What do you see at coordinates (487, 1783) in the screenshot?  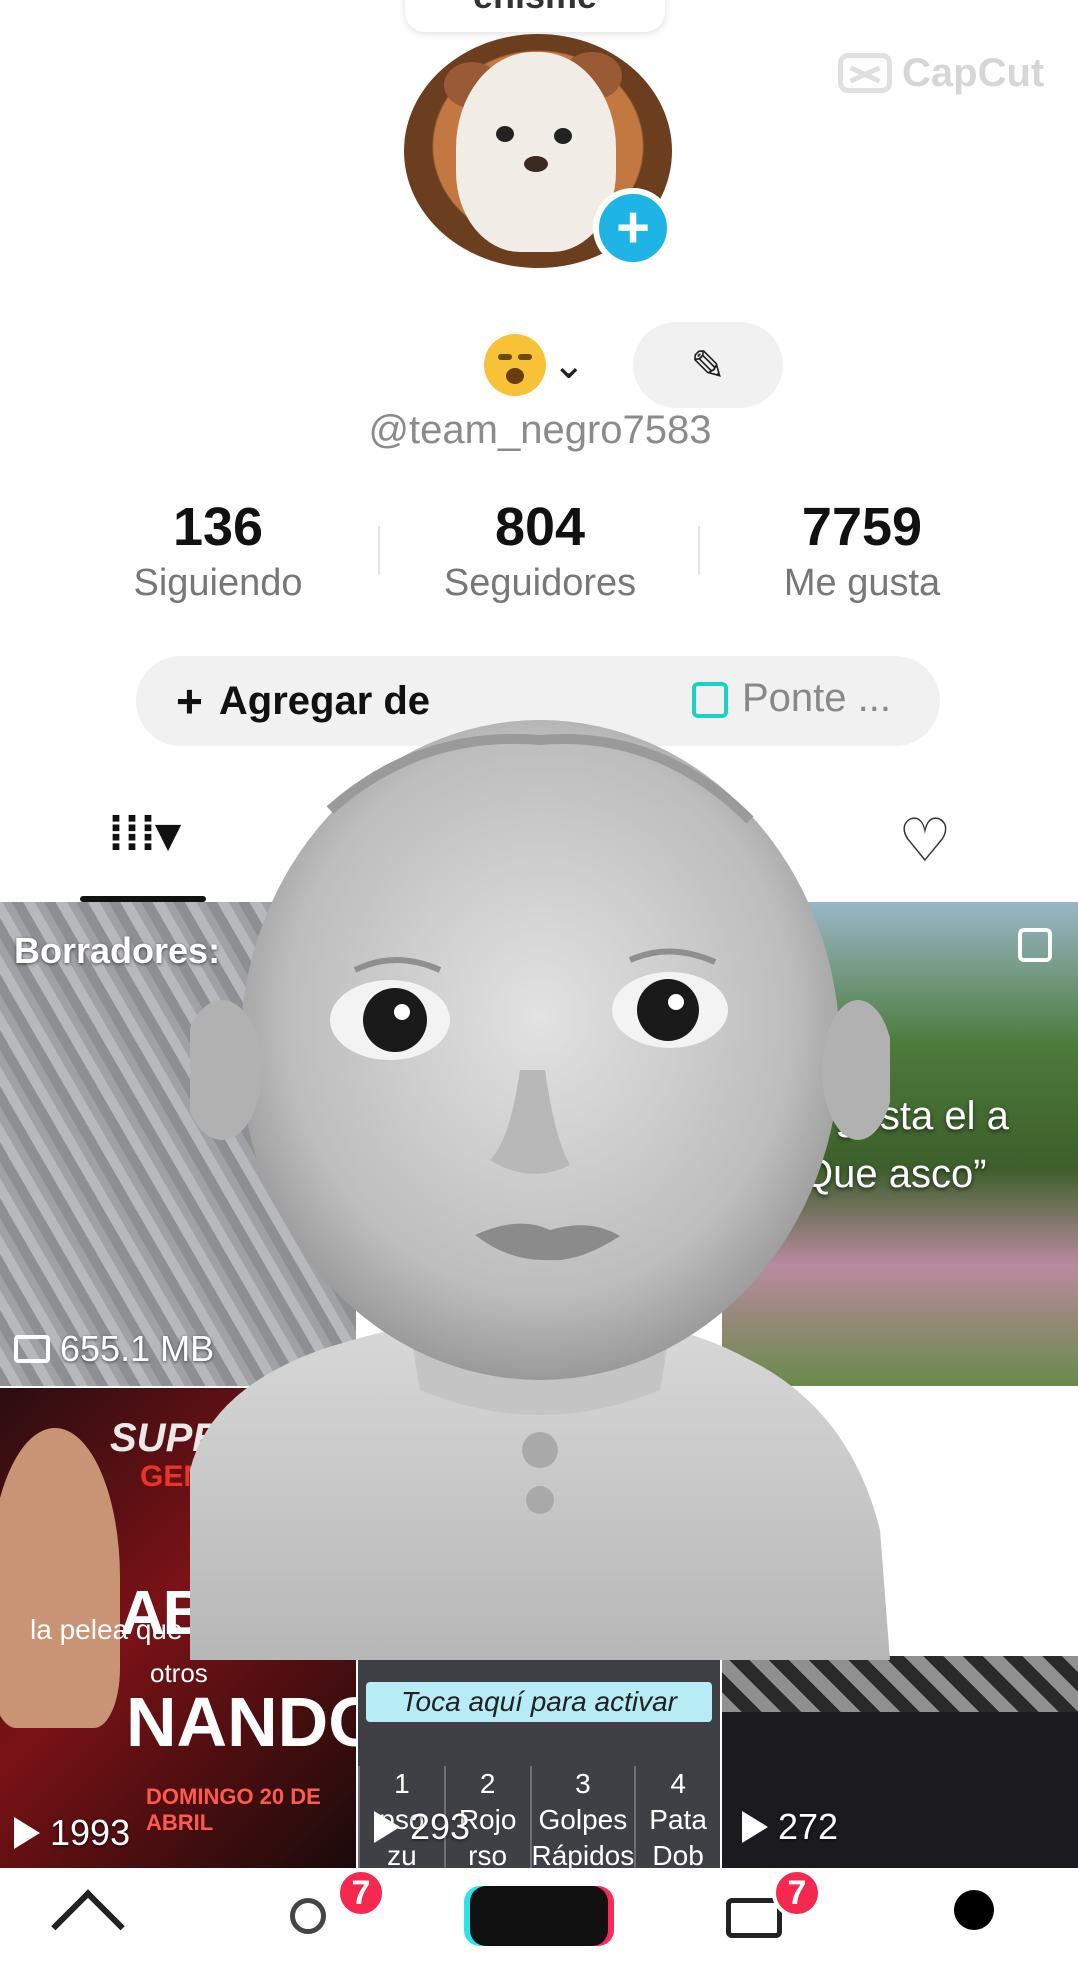 I see `move-number: 2` at bounding box center [487, 1783].